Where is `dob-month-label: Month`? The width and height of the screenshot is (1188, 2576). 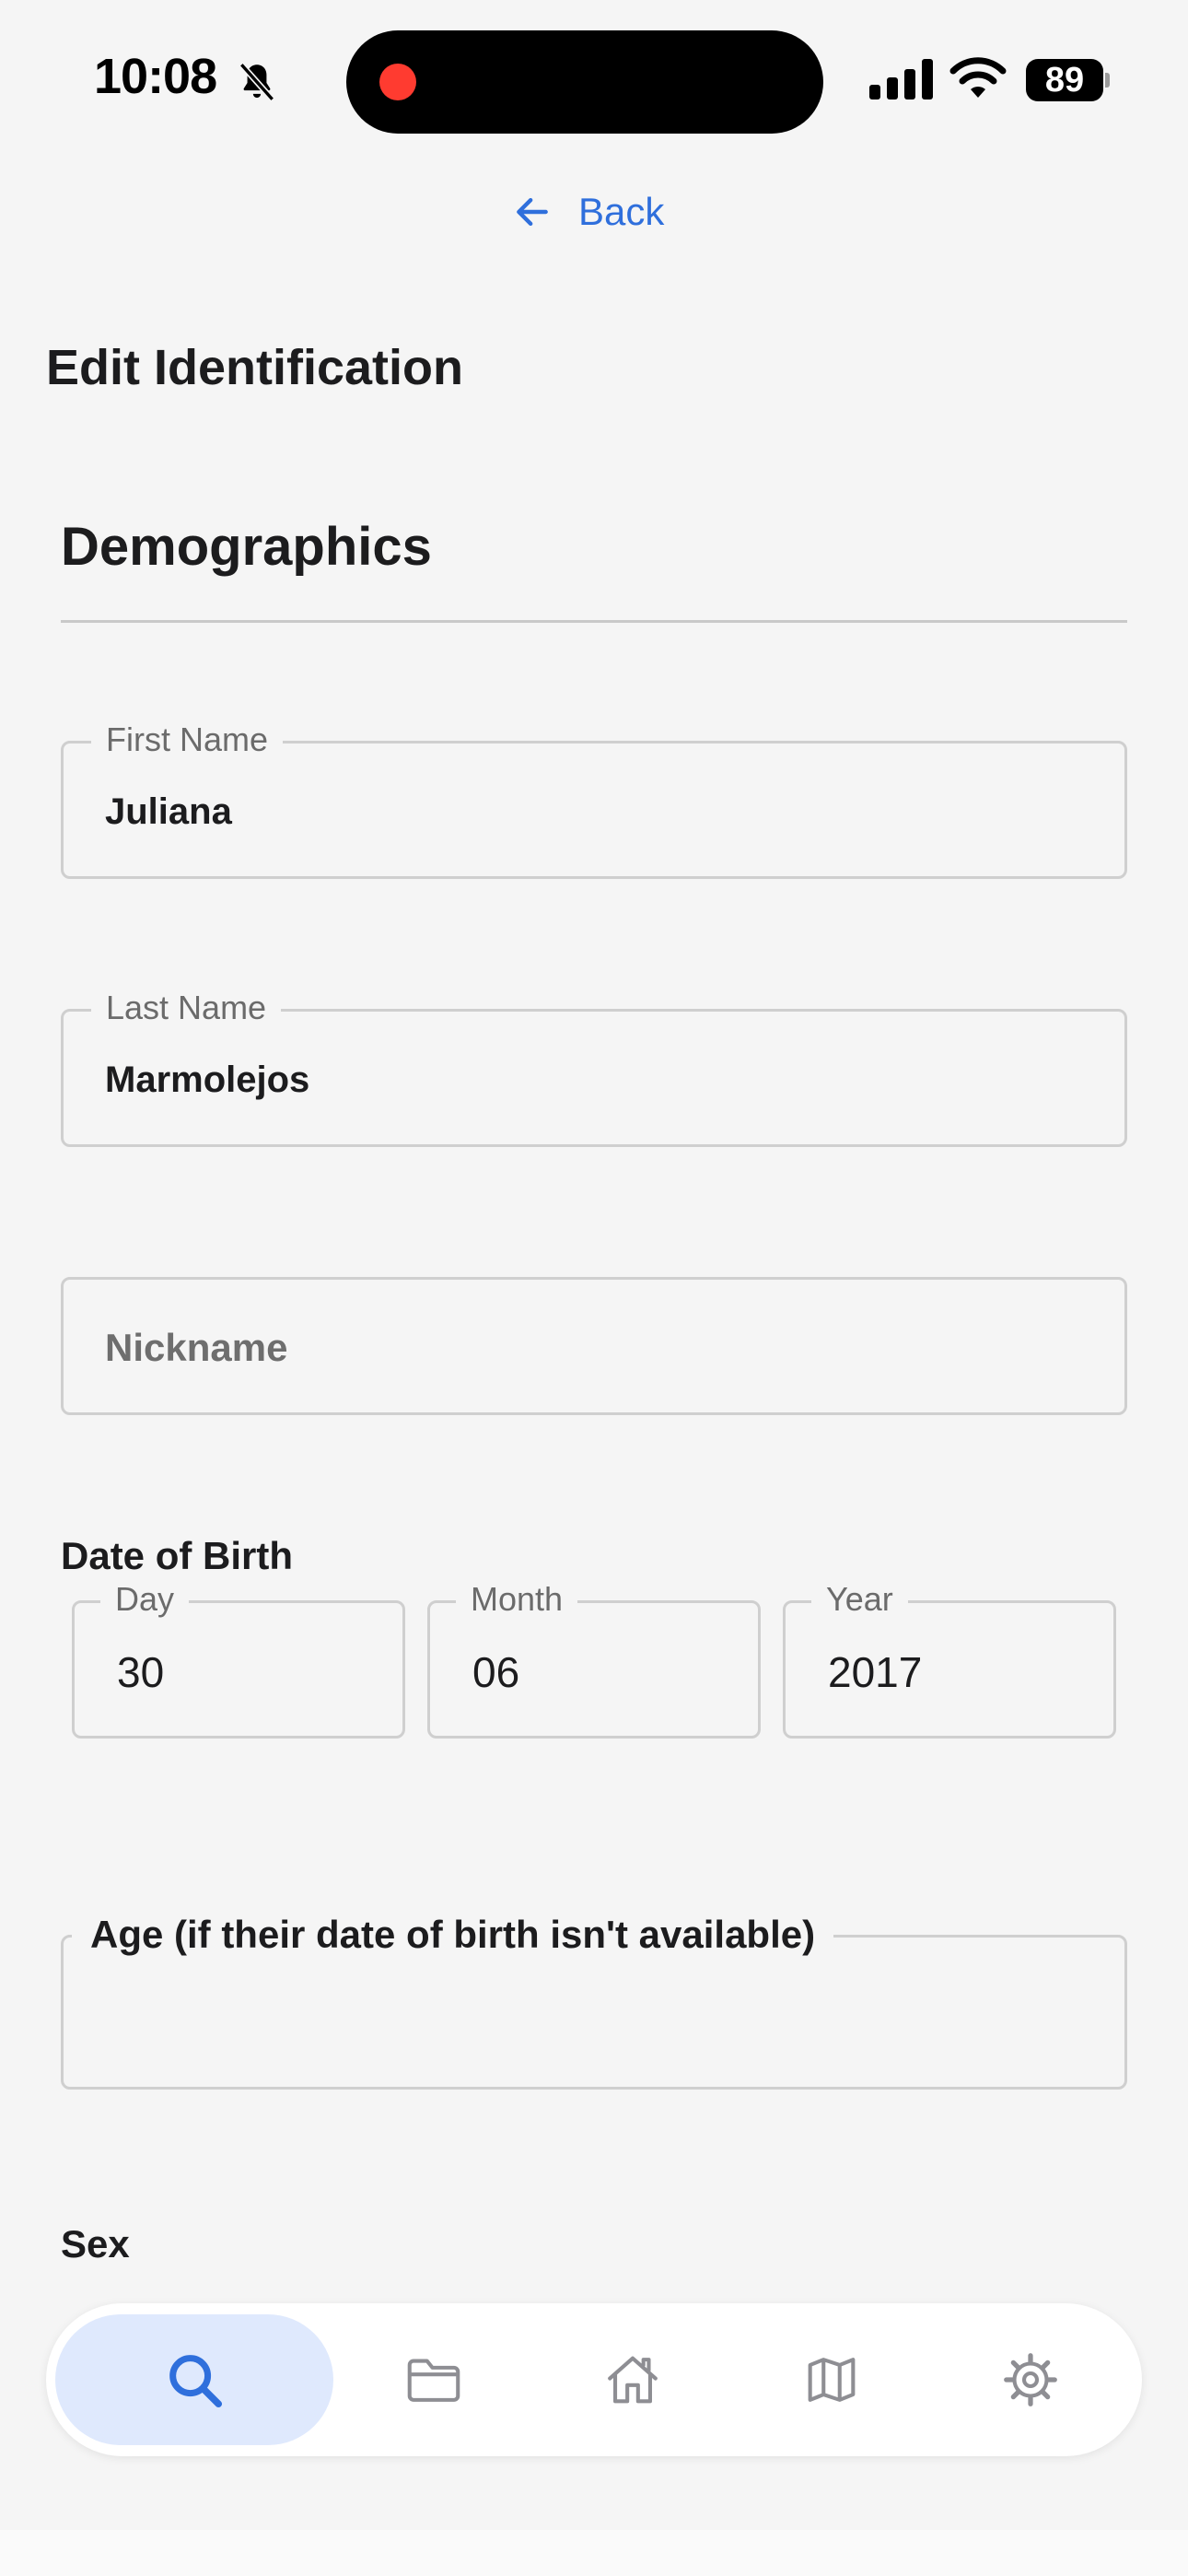
dob-month-label: Month is located at coordinates (517, 1599).